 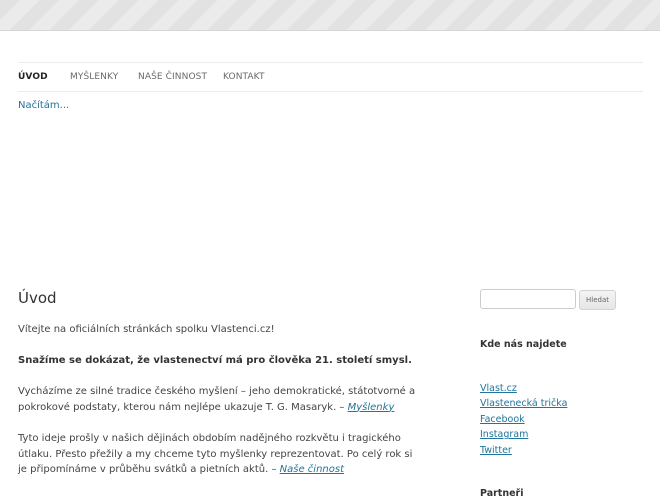 What do you see at coordinates (371, 407) in the screenshot?
I see `myslenky-link: Myšlenky` at bounding box center [371, 407].